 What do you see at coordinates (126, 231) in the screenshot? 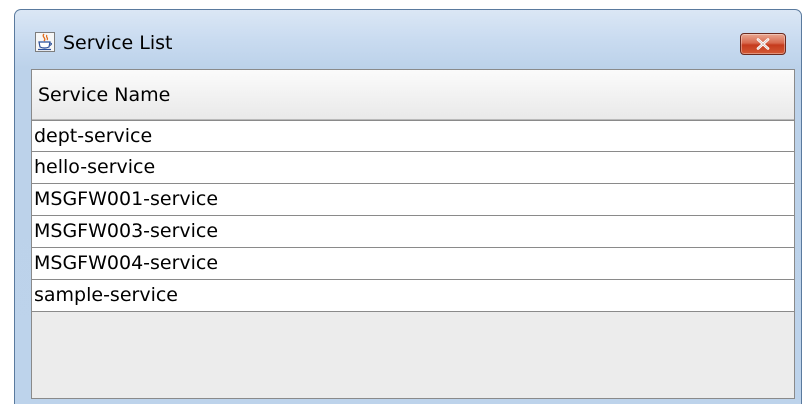
I see `service-name-cell: MSGFW003-service` at bounding box center [126, 231].